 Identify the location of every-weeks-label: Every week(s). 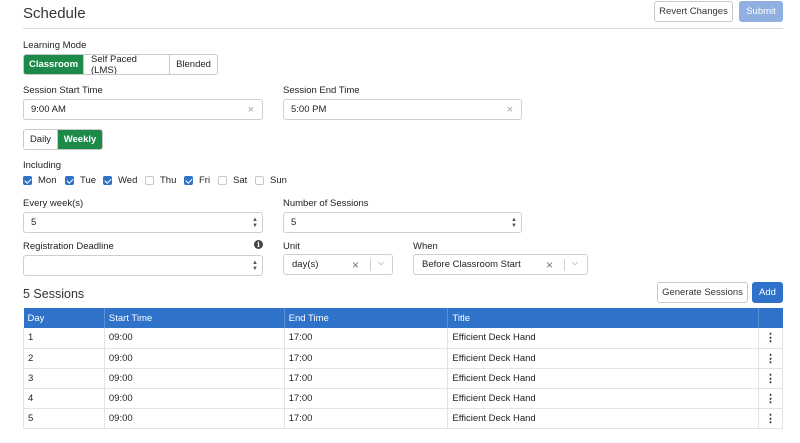
(53, 203).